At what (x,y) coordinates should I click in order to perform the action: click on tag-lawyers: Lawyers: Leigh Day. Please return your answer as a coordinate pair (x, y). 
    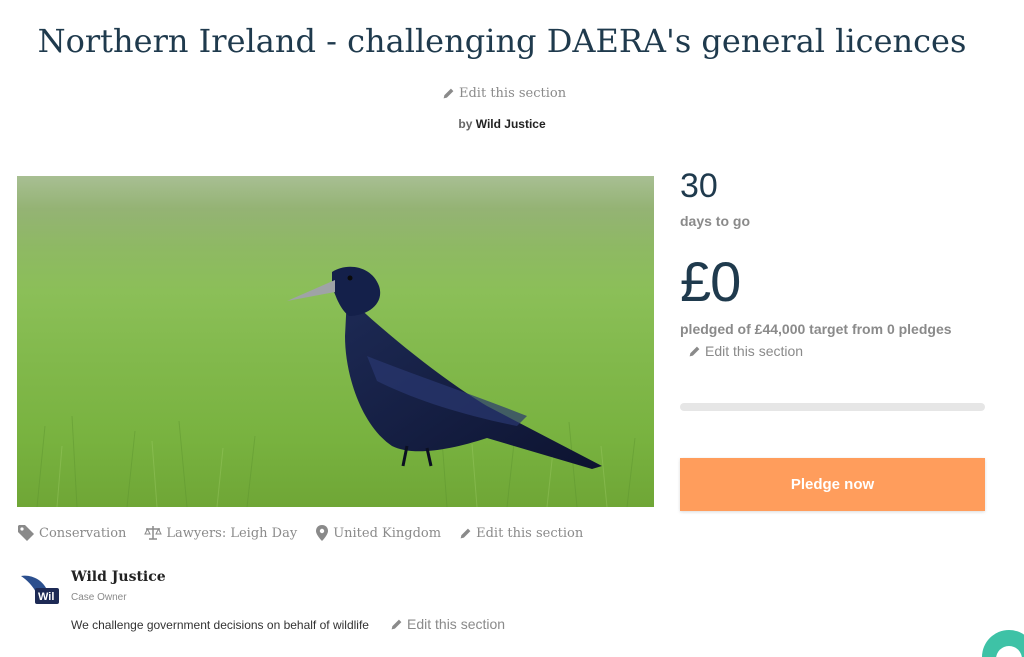
    Looking at the image, I should click on (220, 533).